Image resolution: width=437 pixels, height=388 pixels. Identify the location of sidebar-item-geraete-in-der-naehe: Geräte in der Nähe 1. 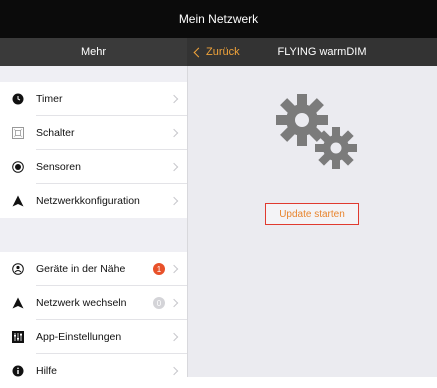
(93, 269).